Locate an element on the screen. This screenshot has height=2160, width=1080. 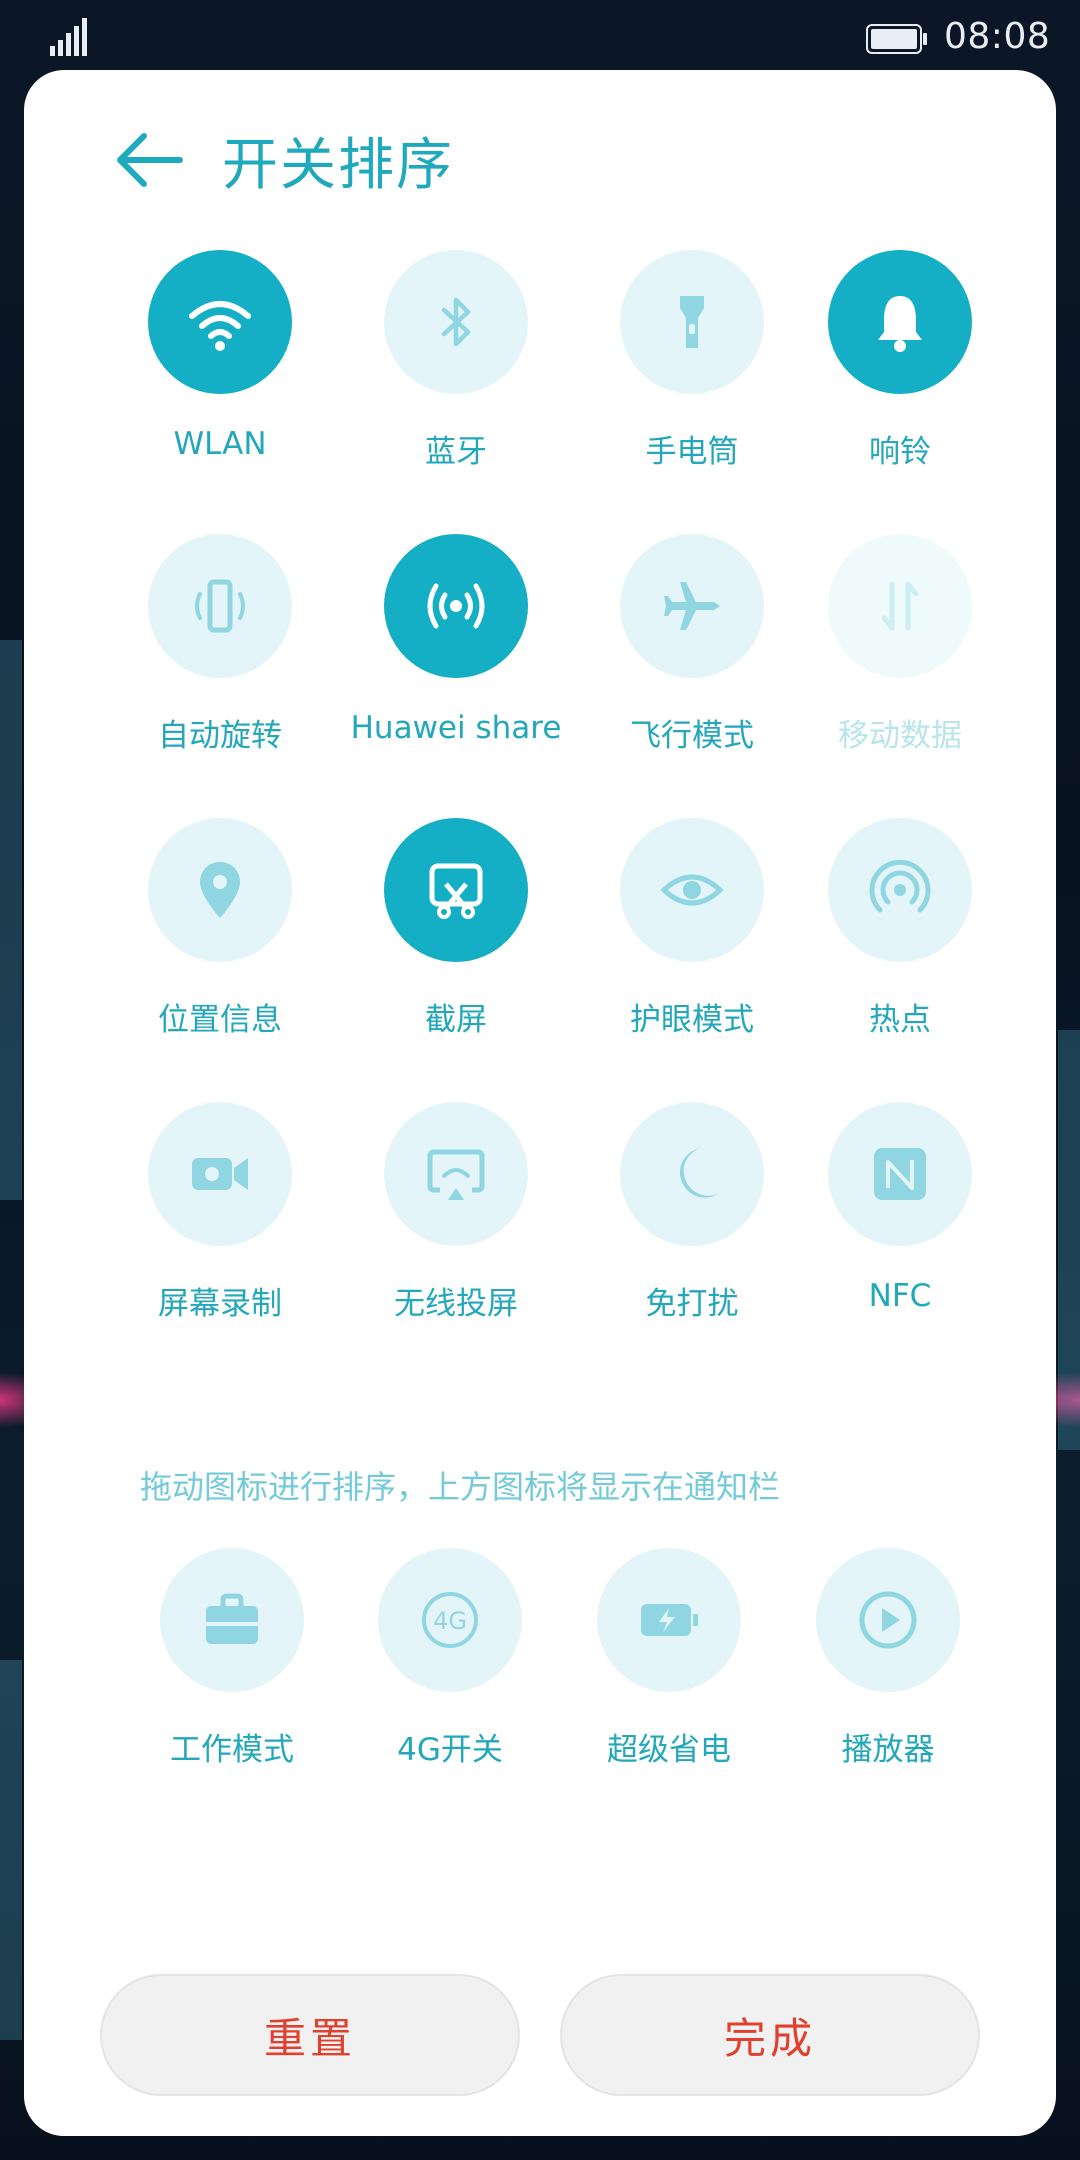
switch-video-camera: 屏幕录制 is located at coordinates (220, 1222).